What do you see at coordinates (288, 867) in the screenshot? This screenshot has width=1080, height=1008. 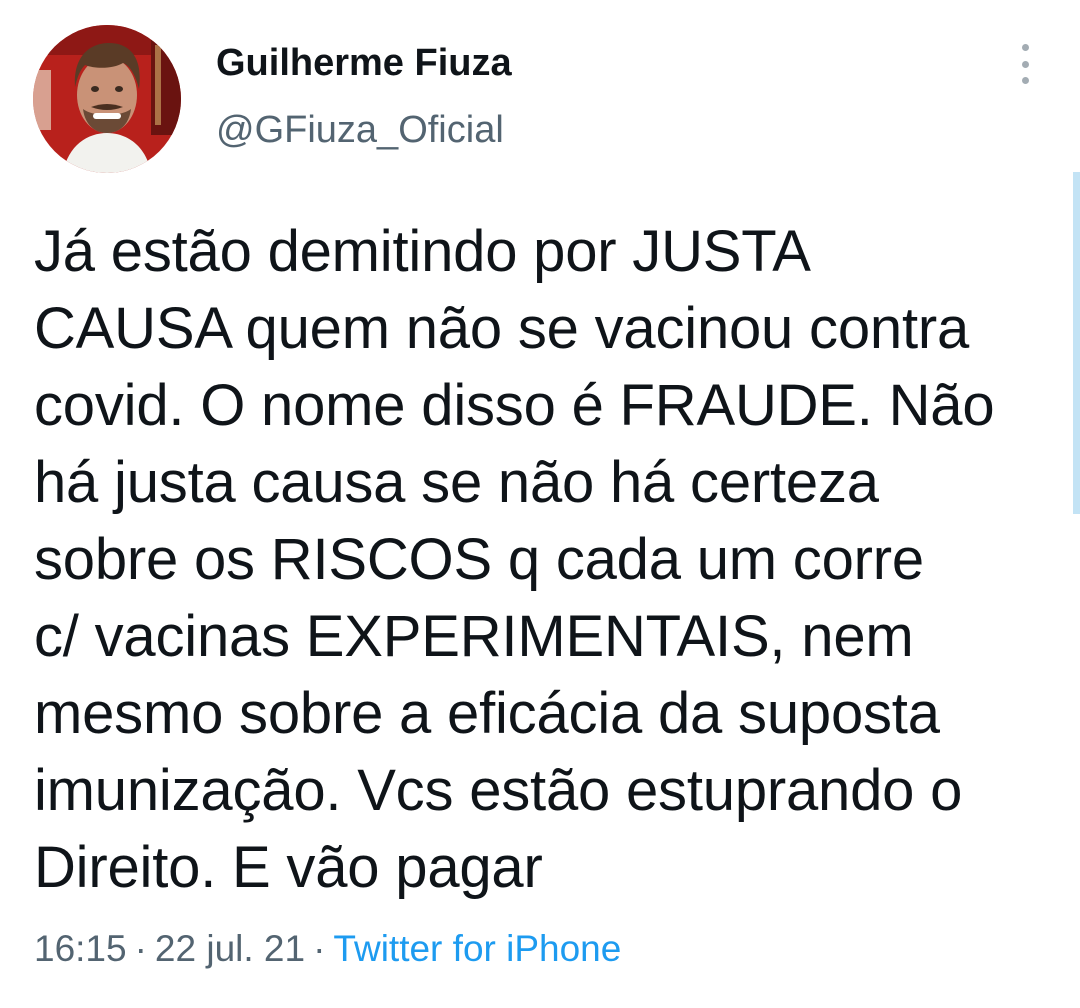 I see `tweet-line: Direito. E vão pagar` at bounding box center [288, 867].